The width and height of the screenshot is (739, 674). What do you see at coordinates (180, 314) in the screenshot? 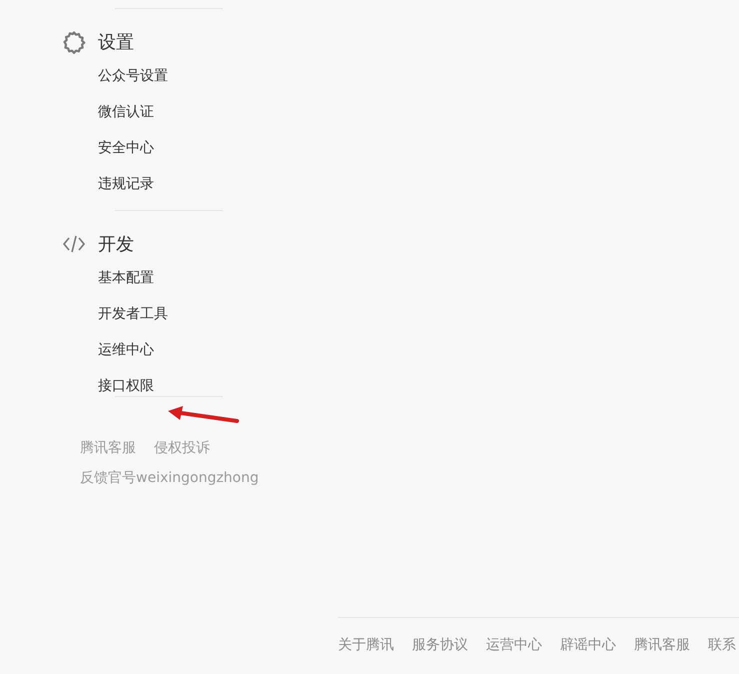
I see `nav-item: 开发者工具` at bounding box center [180, 314].